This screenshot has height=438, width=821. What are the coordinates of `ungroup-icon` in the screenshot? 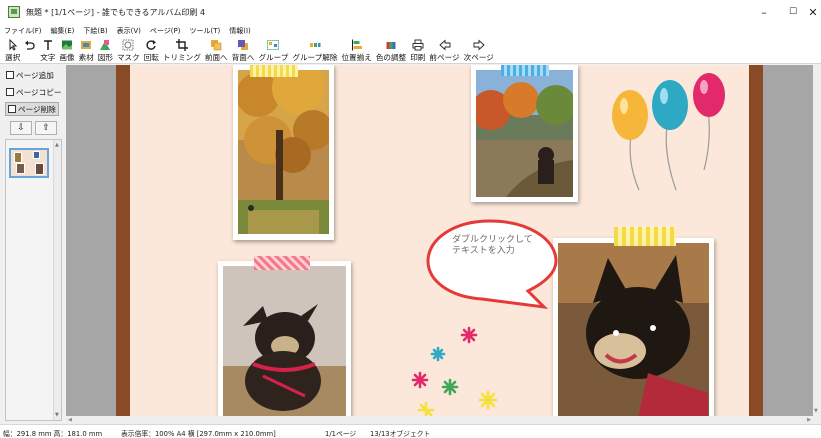 It's located at (315, 45).